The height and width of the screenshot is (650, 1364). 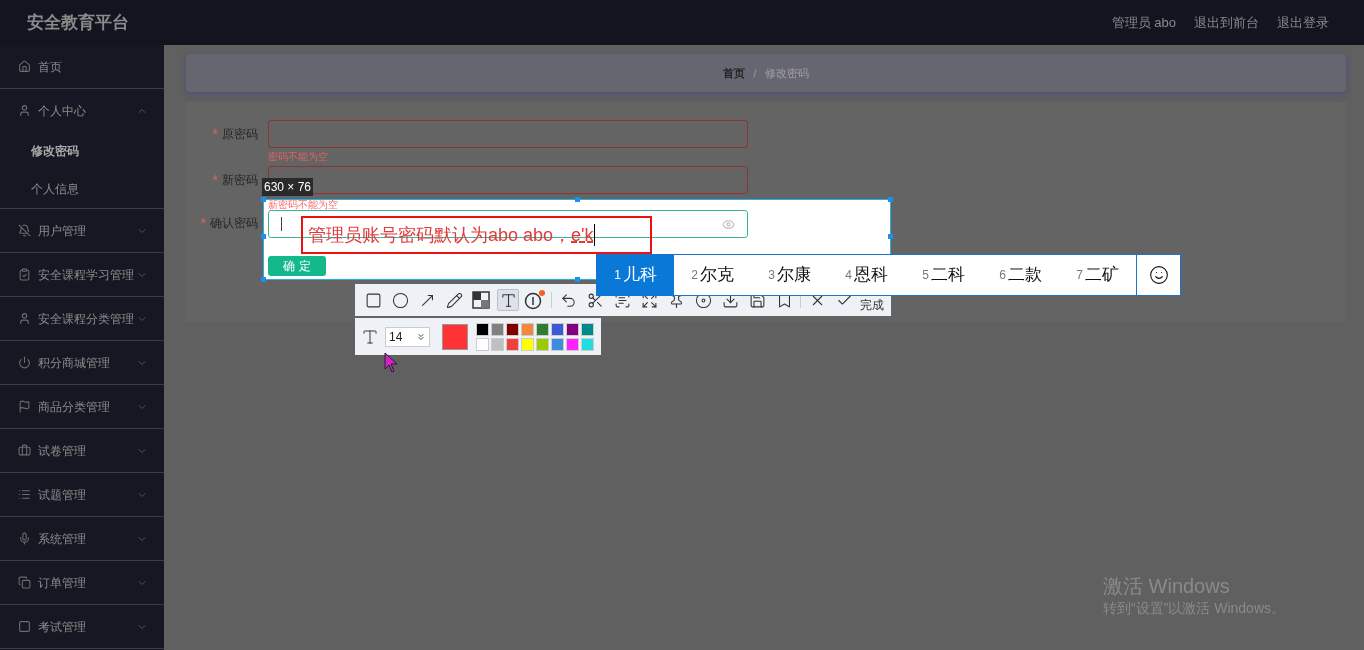 I want to click on field-label: 新密码, so click(x=240, y=180).